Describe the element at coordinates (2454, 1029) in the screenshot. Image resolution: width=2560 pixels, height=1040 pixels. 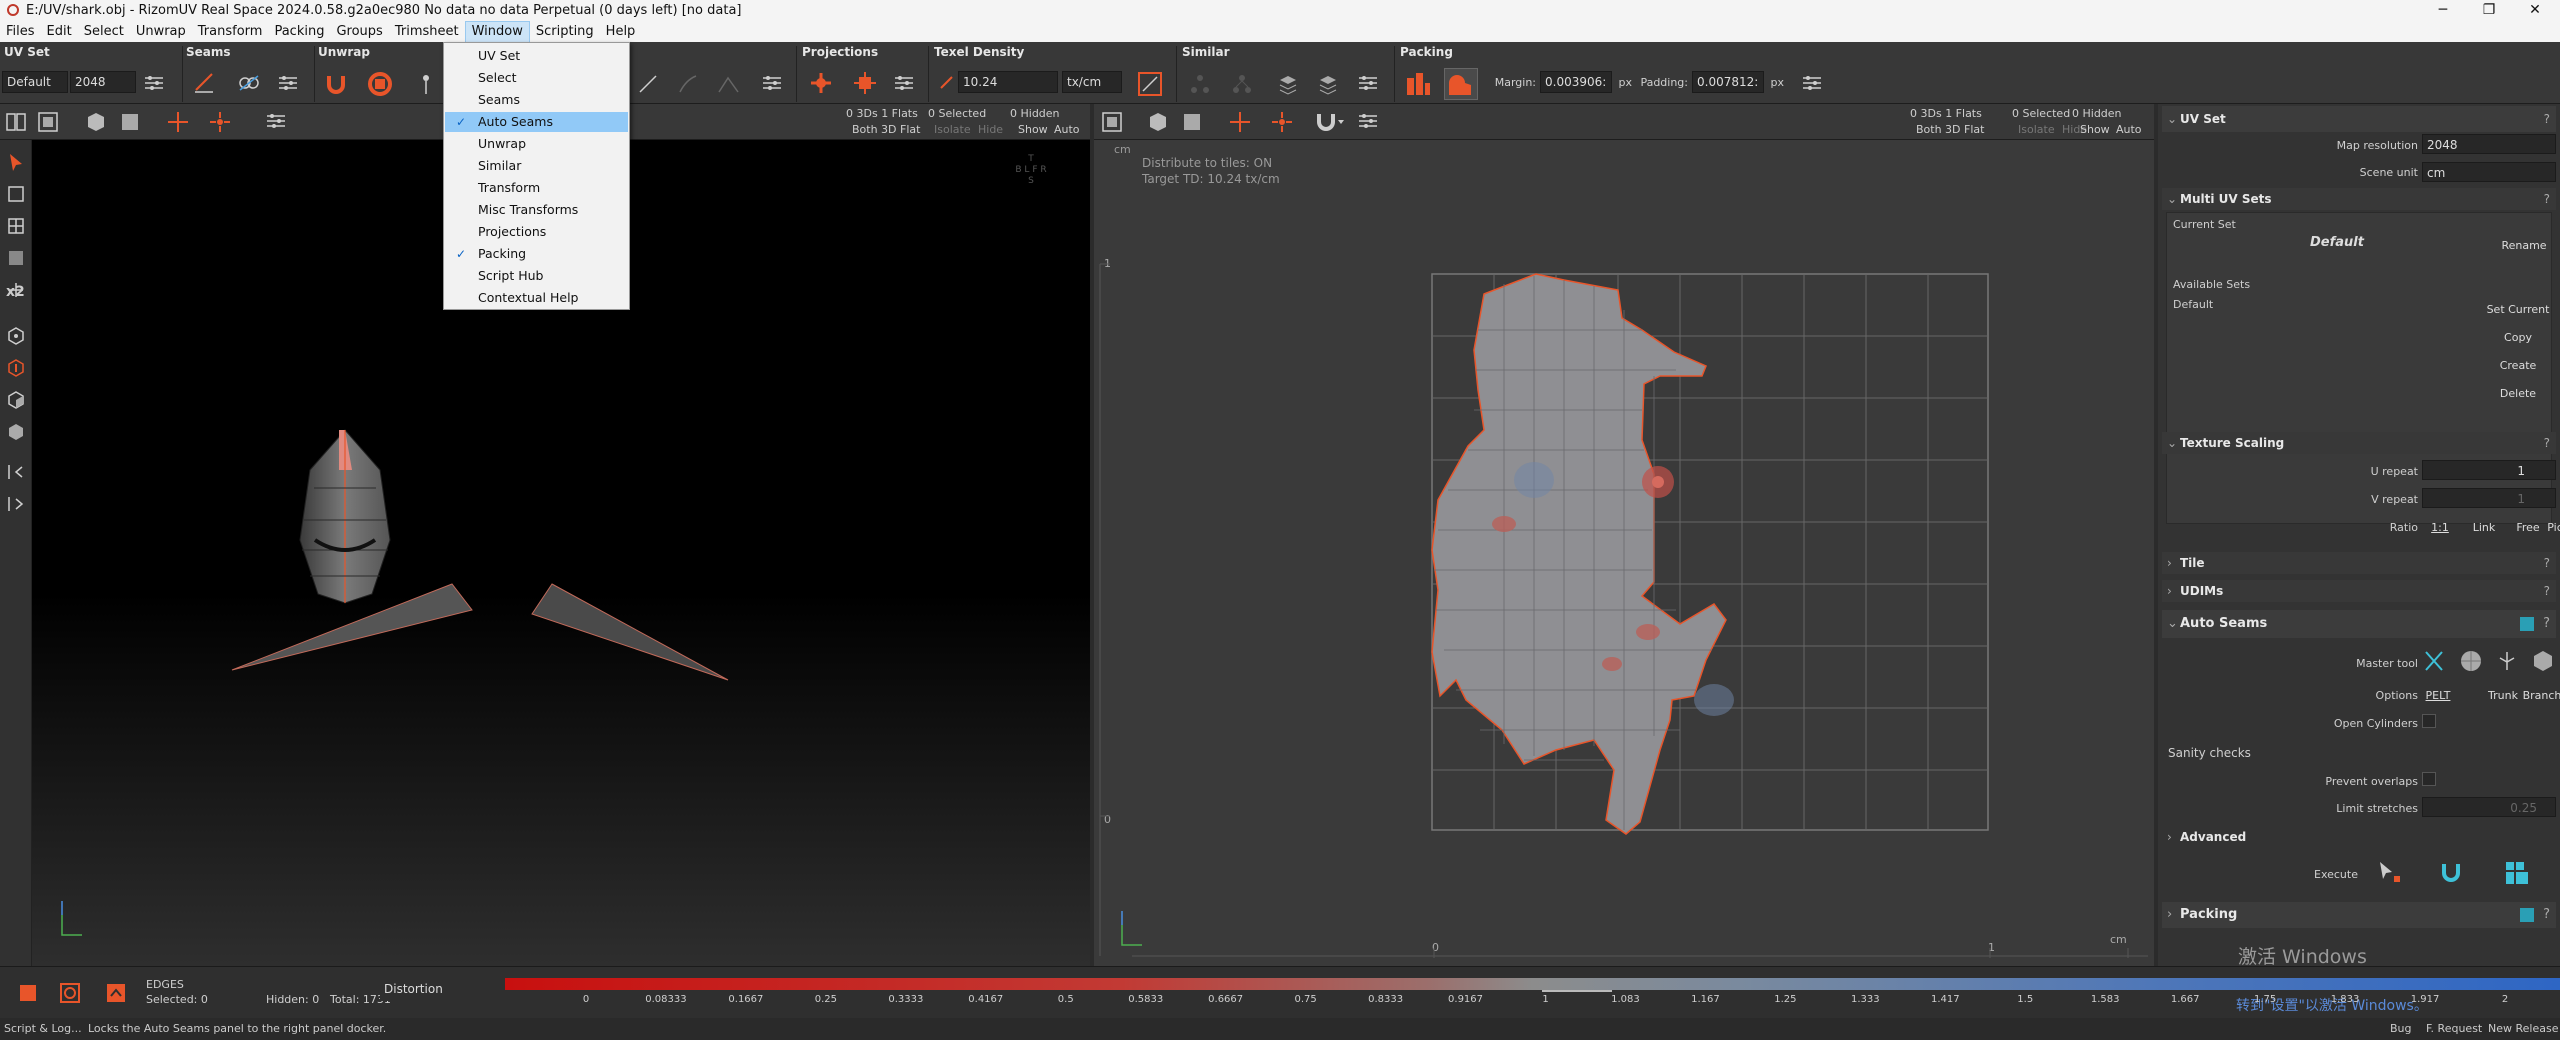
I see `feature-request-button: F. Request` at that location.